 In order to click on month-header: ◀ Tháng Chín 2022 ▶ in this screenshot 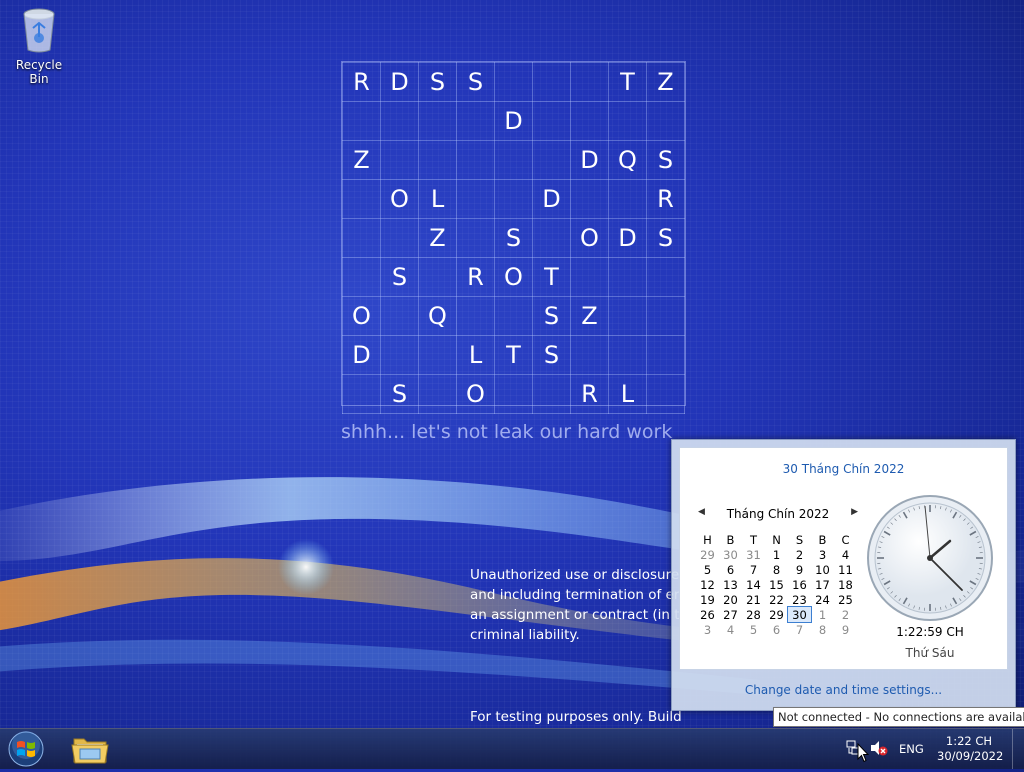, I will do `click(778, 514)`.